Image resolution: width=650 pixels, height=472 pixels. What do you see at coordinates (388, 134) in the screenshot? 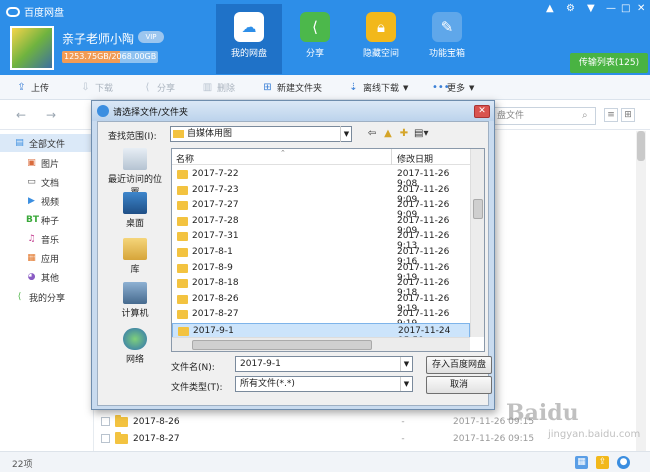
I see `up-folder-icon: ▲` at bounding box center [388, 134].